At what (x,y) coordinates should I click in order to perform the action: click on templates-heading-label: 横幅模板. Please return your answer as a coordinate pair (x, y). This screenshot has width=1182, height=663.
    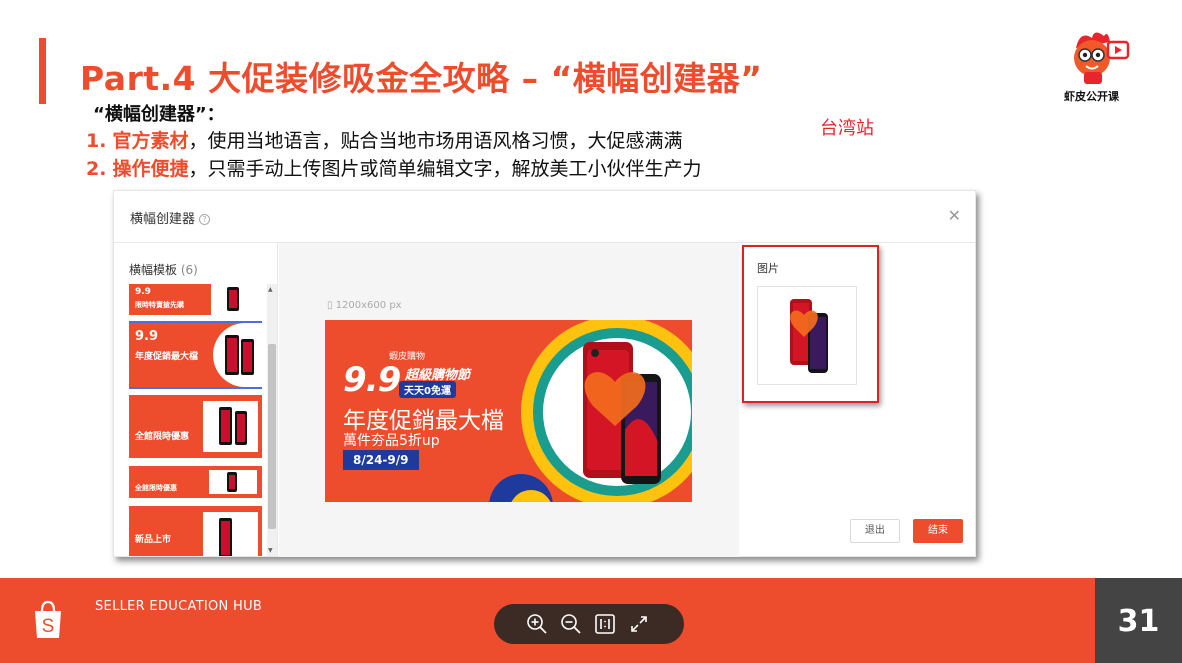
    Looking at the image, I should click on (153, 270).